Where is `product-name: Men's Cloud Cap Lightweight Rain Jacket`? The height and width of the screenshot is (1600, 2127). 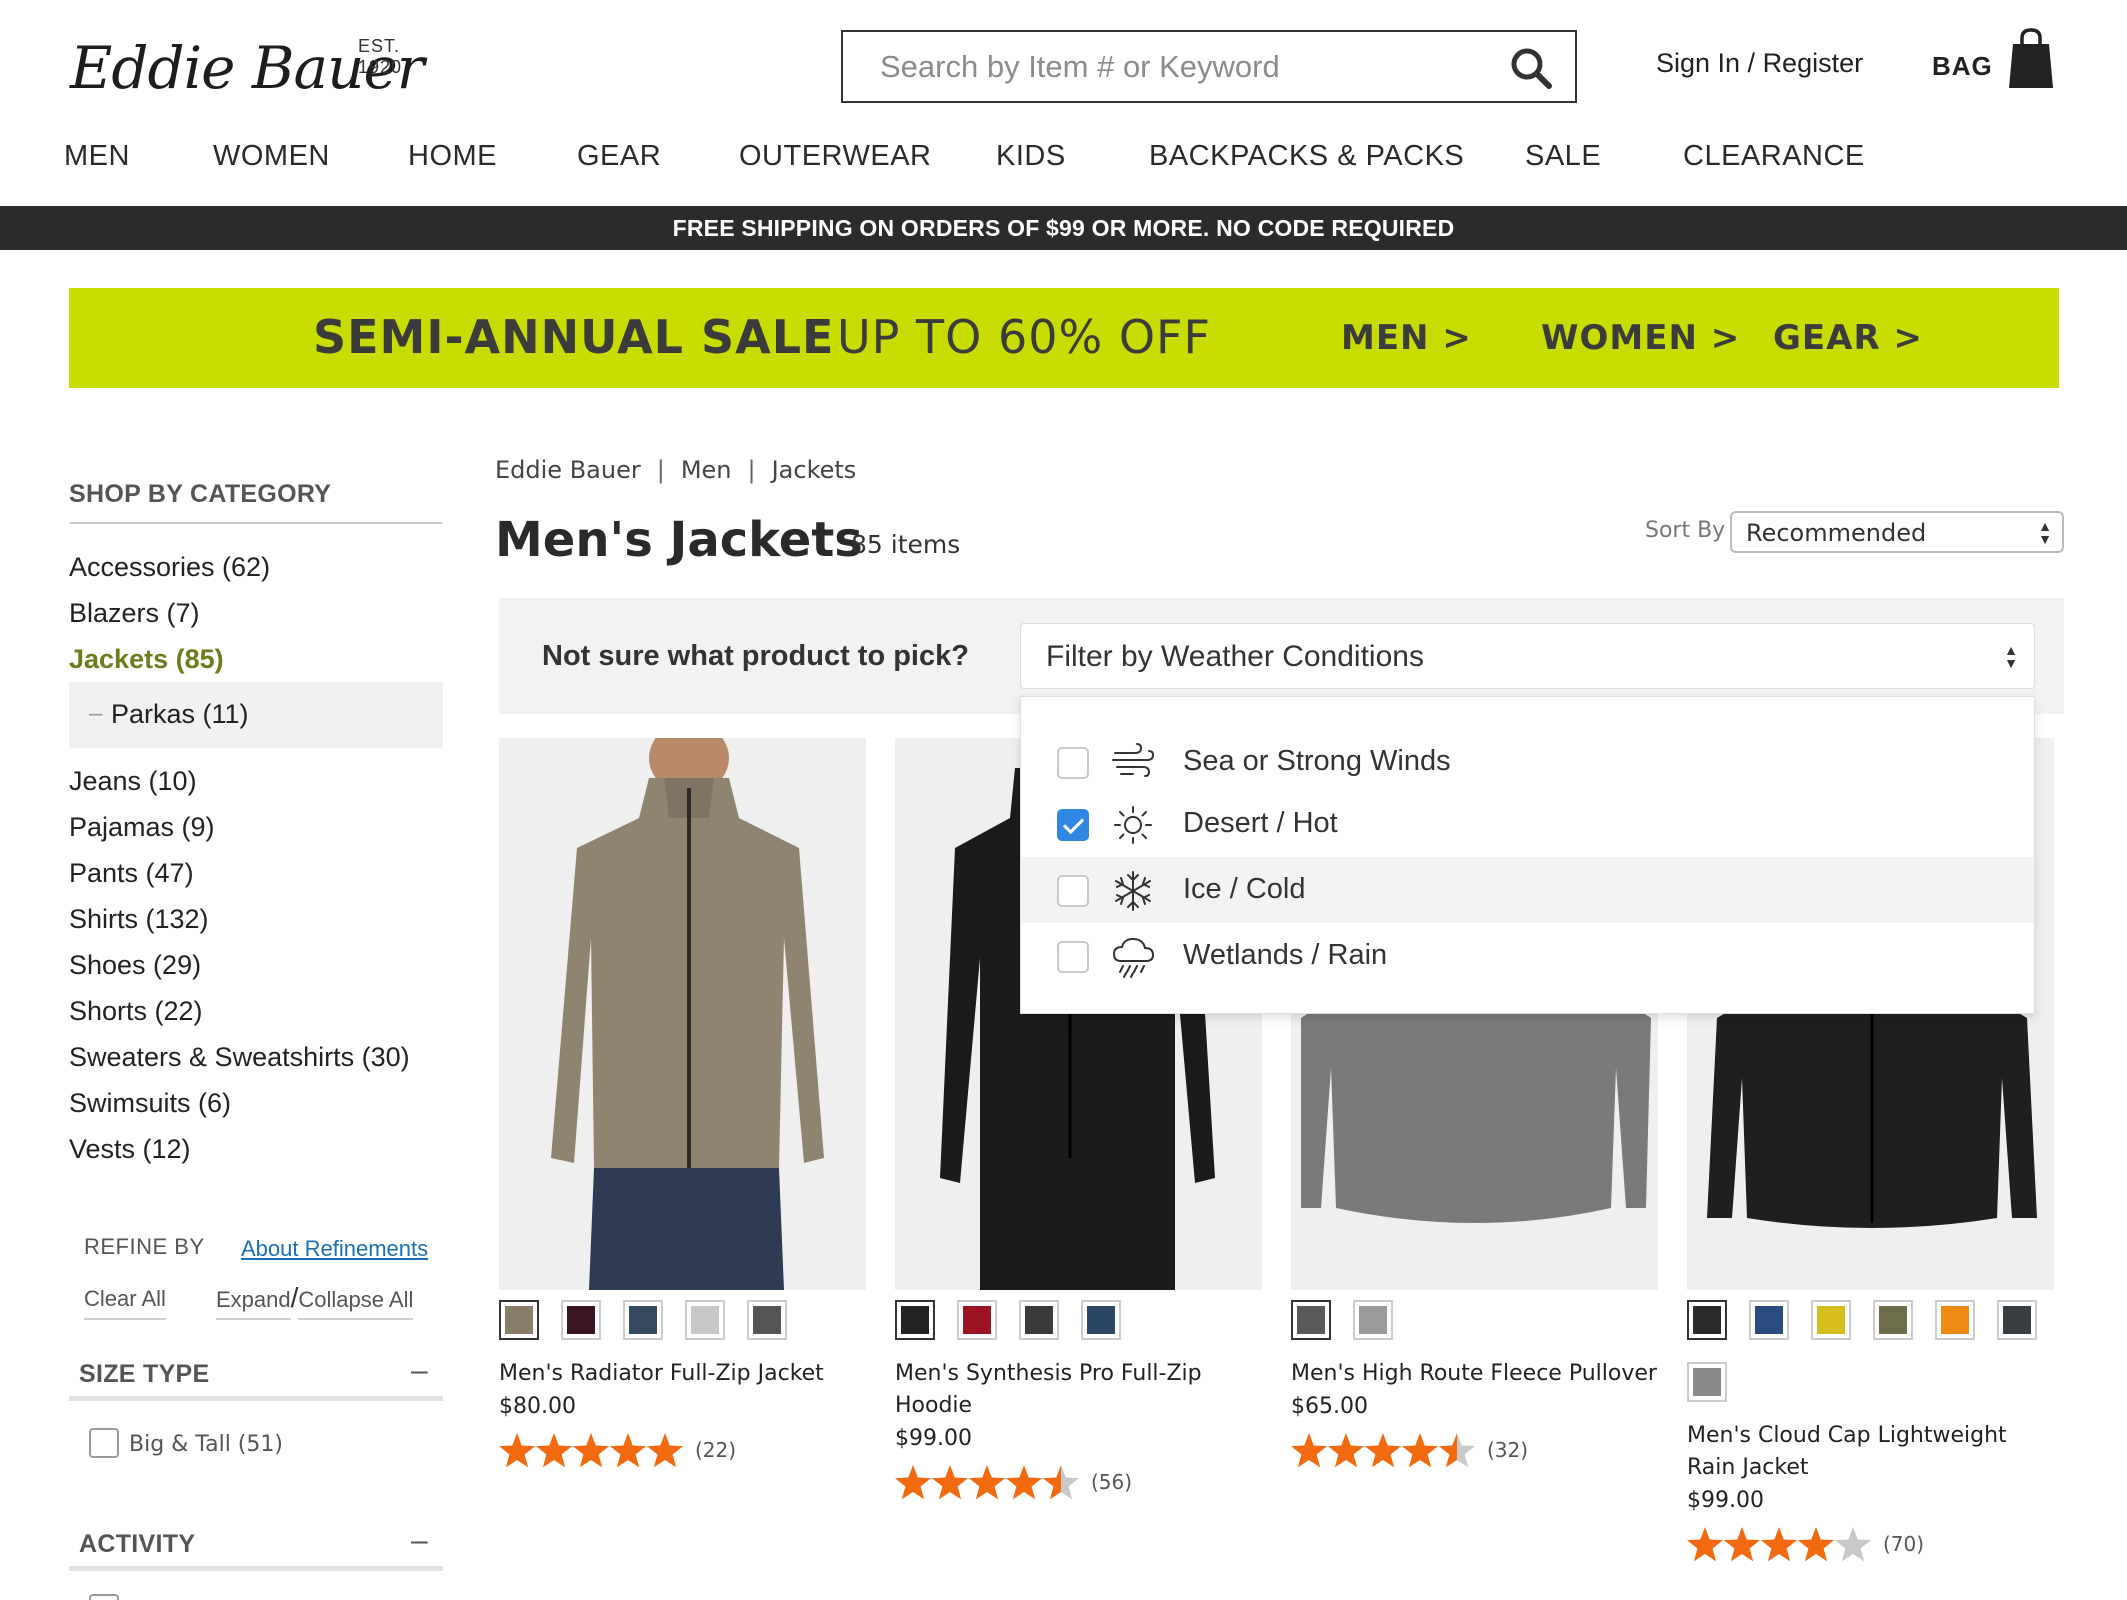
product-name: Men's Cloud Cap Lightweight Rain Jacket is located at coordinates (1870, 1452).